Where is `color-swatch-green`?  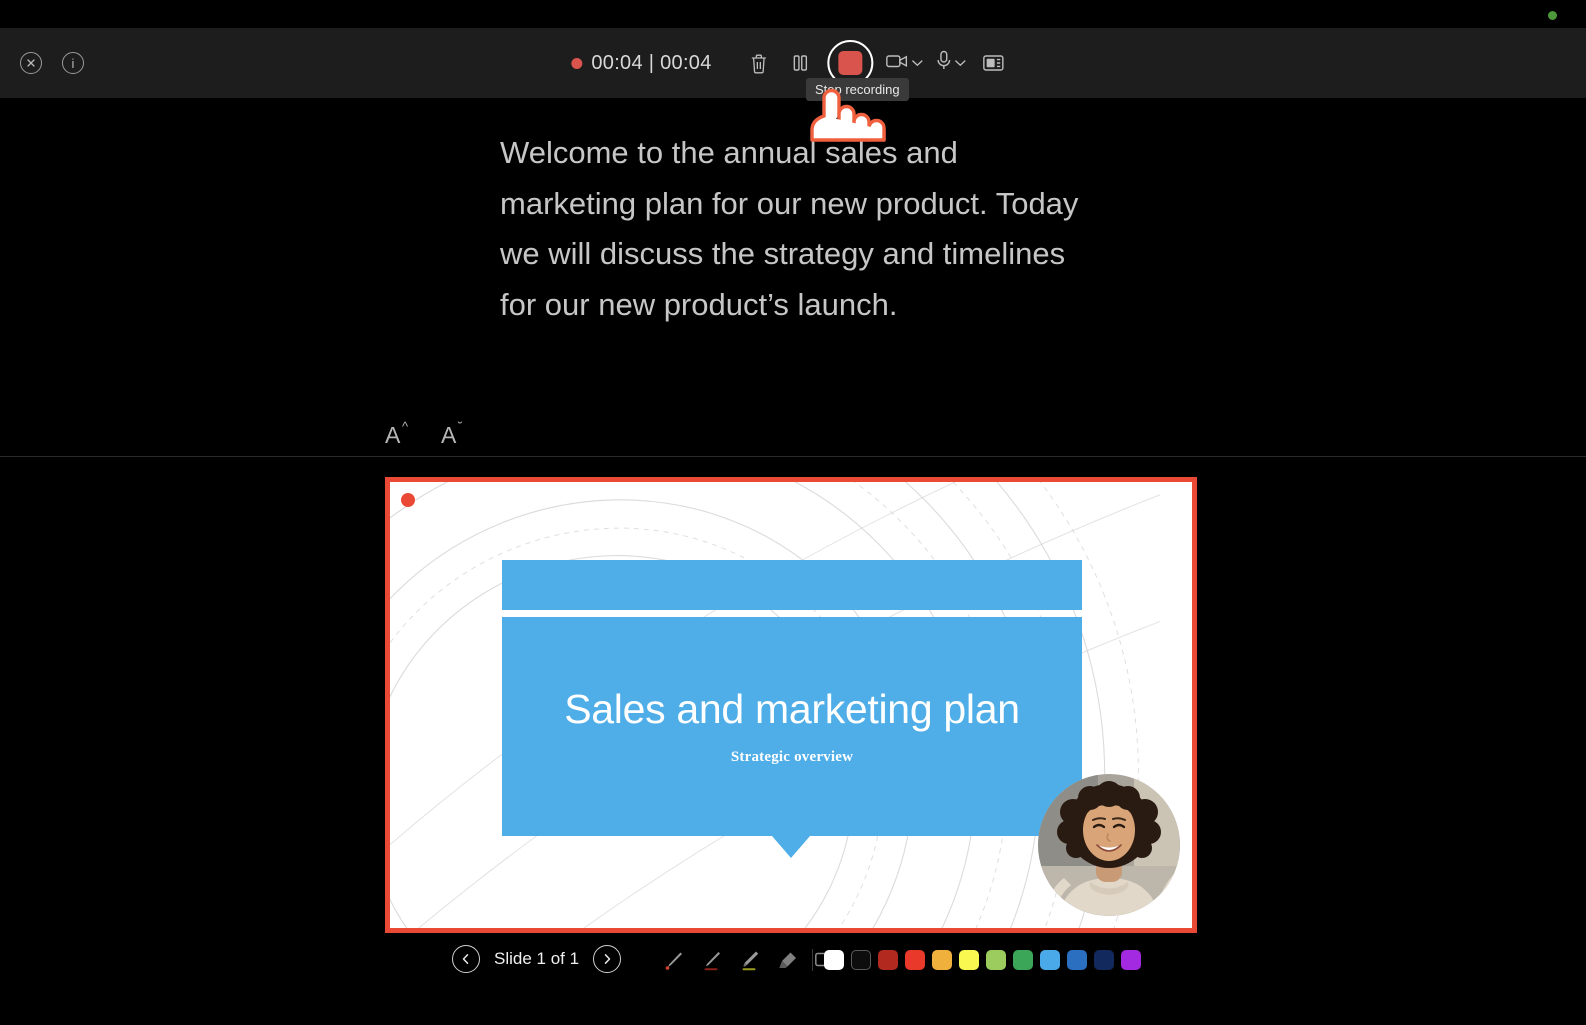
color-swatch-green is located at coordinates (1023, 960).